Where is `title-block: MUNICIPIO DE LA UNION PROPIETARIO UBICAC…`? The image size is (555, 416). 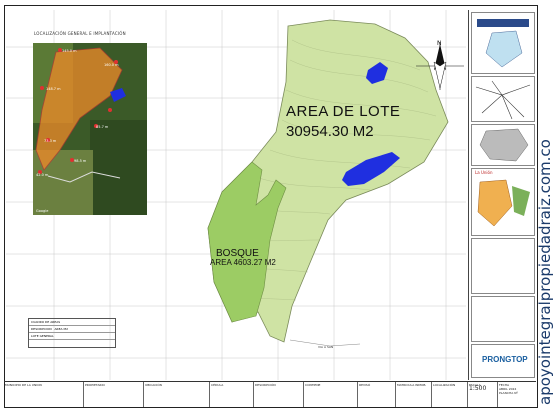
title-block: MUNICIPIO DE LA UNION PROPIETARIO UBICAC… is located at coordinates (270, 394).